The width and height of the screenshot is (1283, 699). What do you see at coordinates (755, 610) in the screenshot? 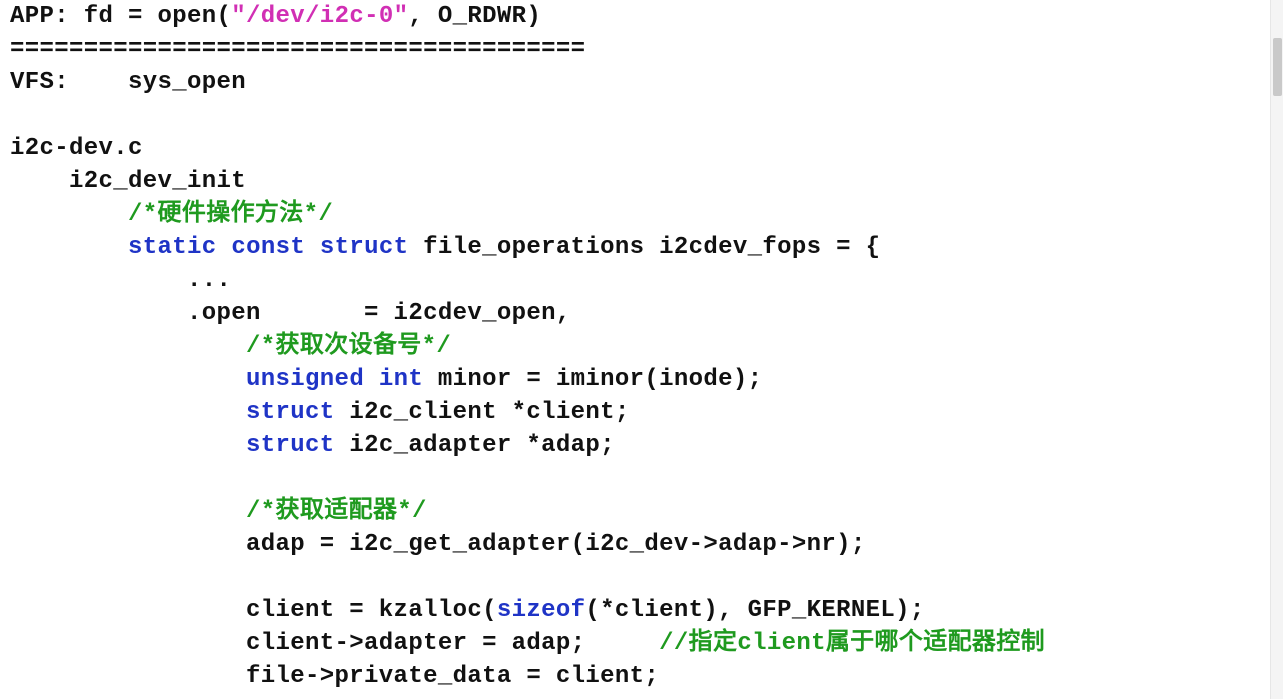
I see `code-token: (*client), GFP_KERNEL);` at bounding box center [755, 610].